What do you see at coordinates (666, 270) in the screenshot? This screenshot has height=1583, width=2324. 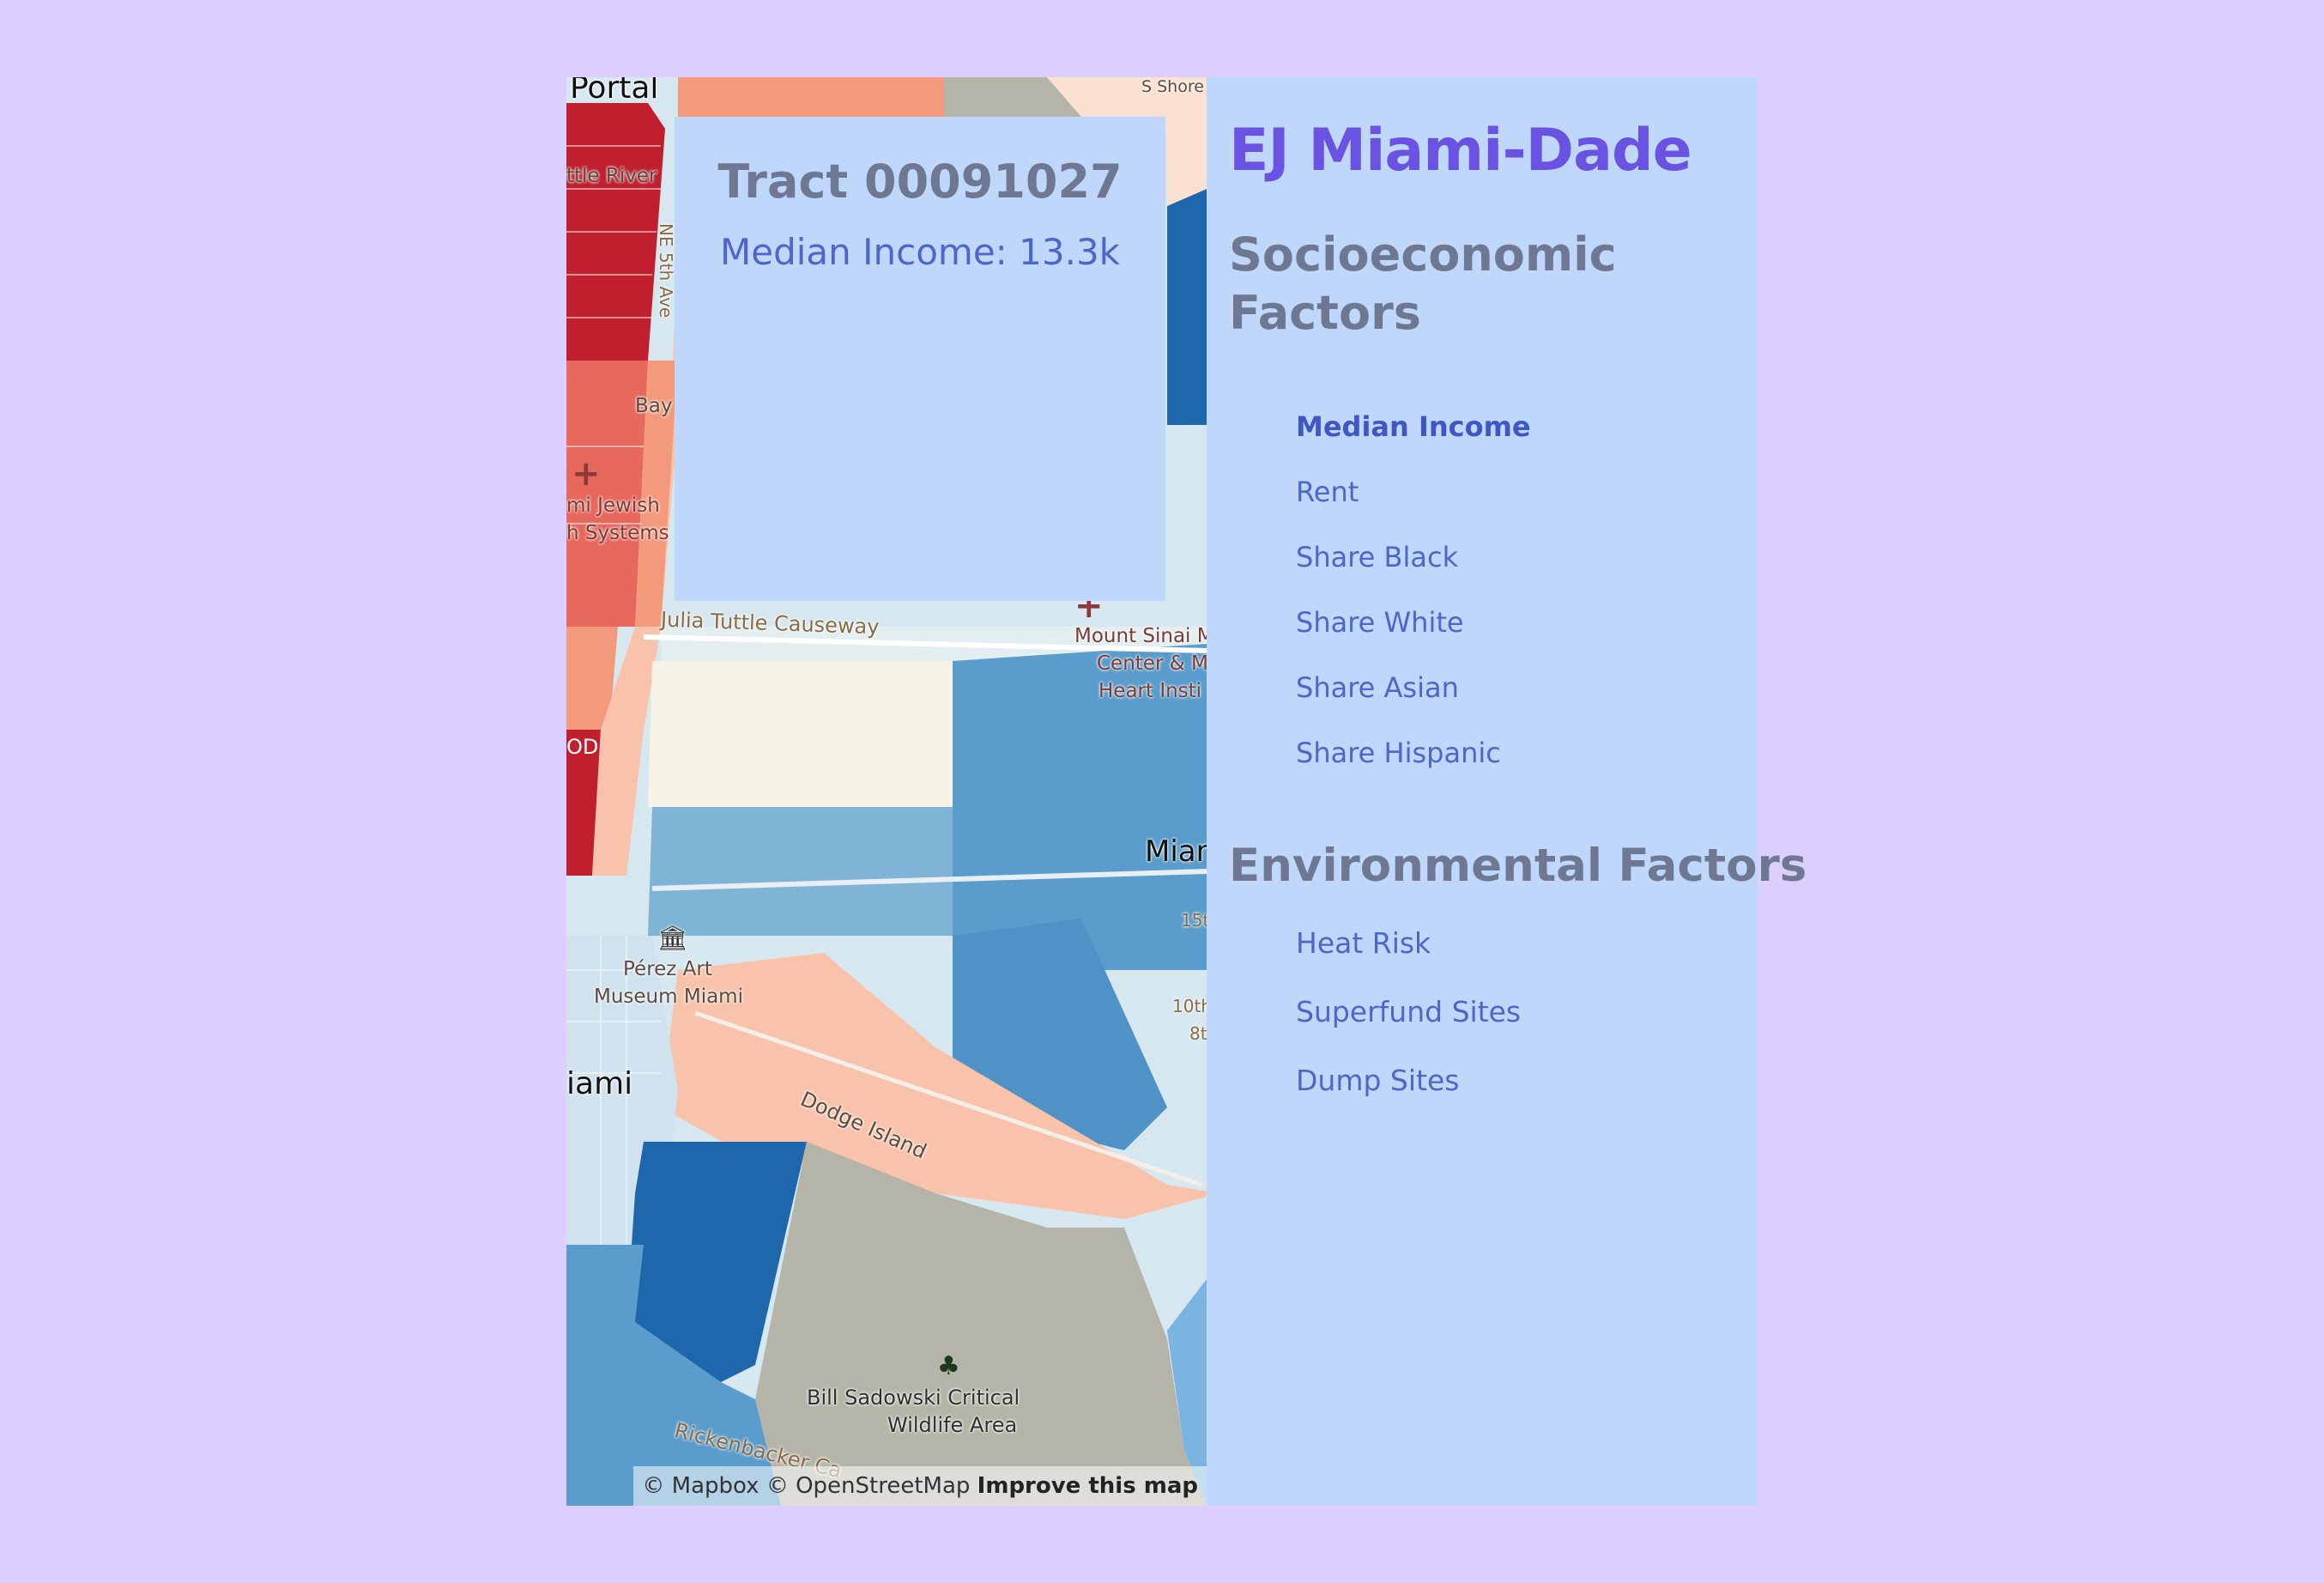 I see `map-label-ne-5th-ave: NE 5th Ave` at bounding box center [666, 270].